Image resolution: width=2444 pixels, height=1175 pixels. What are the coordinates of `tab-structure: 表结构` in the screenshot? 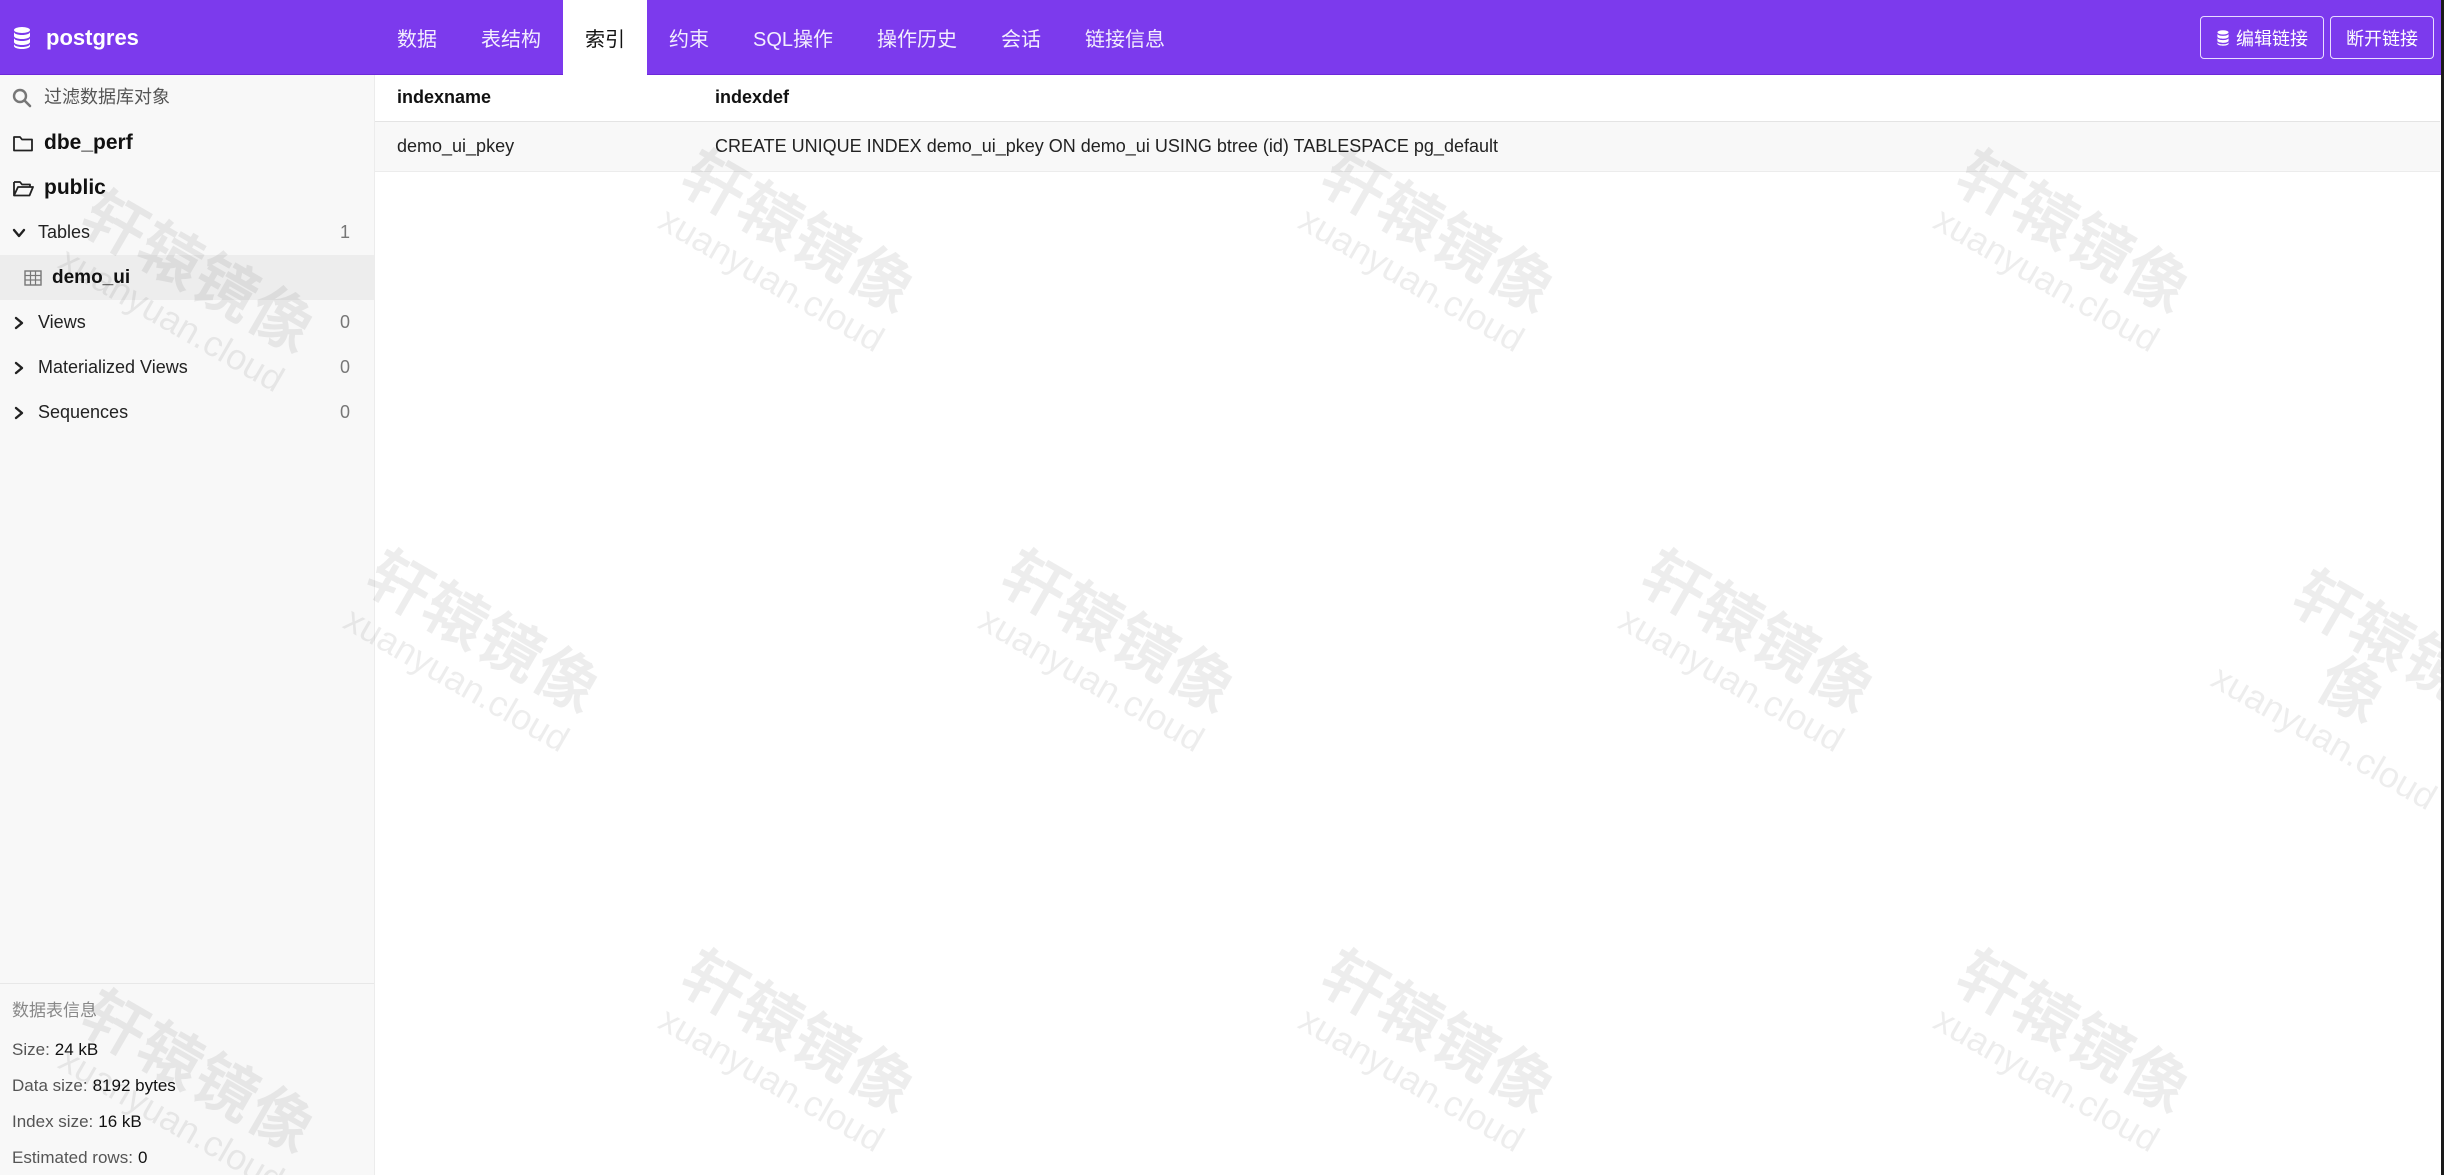 It's located at (511, 37).